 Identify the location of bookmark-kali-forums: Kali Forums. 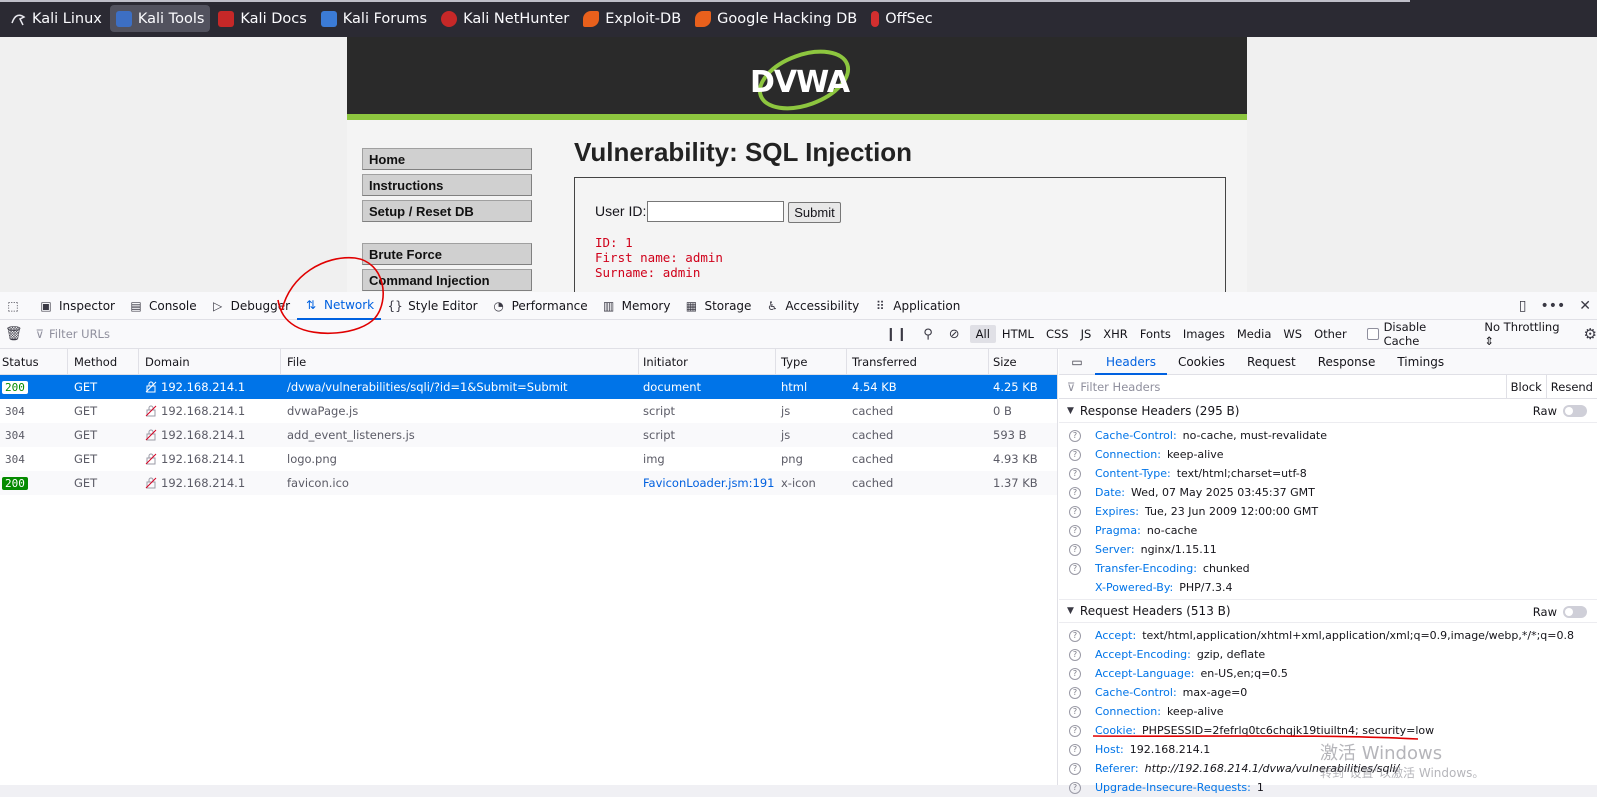
(374, 18).